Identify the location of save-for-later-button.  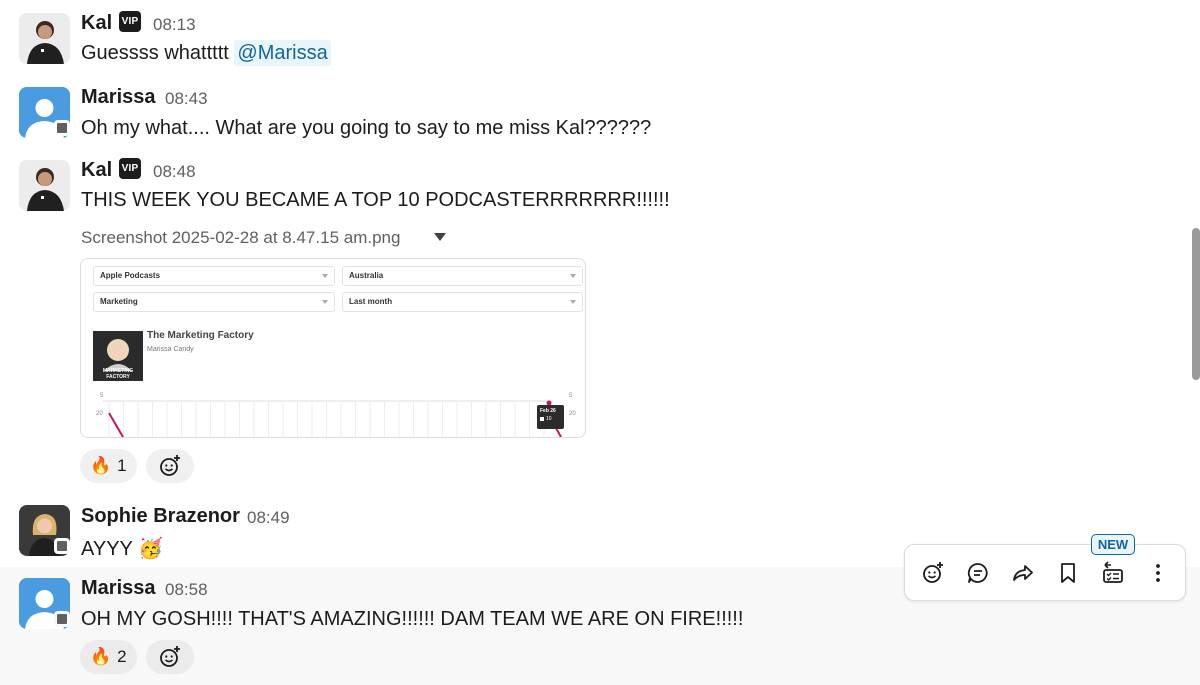
(1068, 573).